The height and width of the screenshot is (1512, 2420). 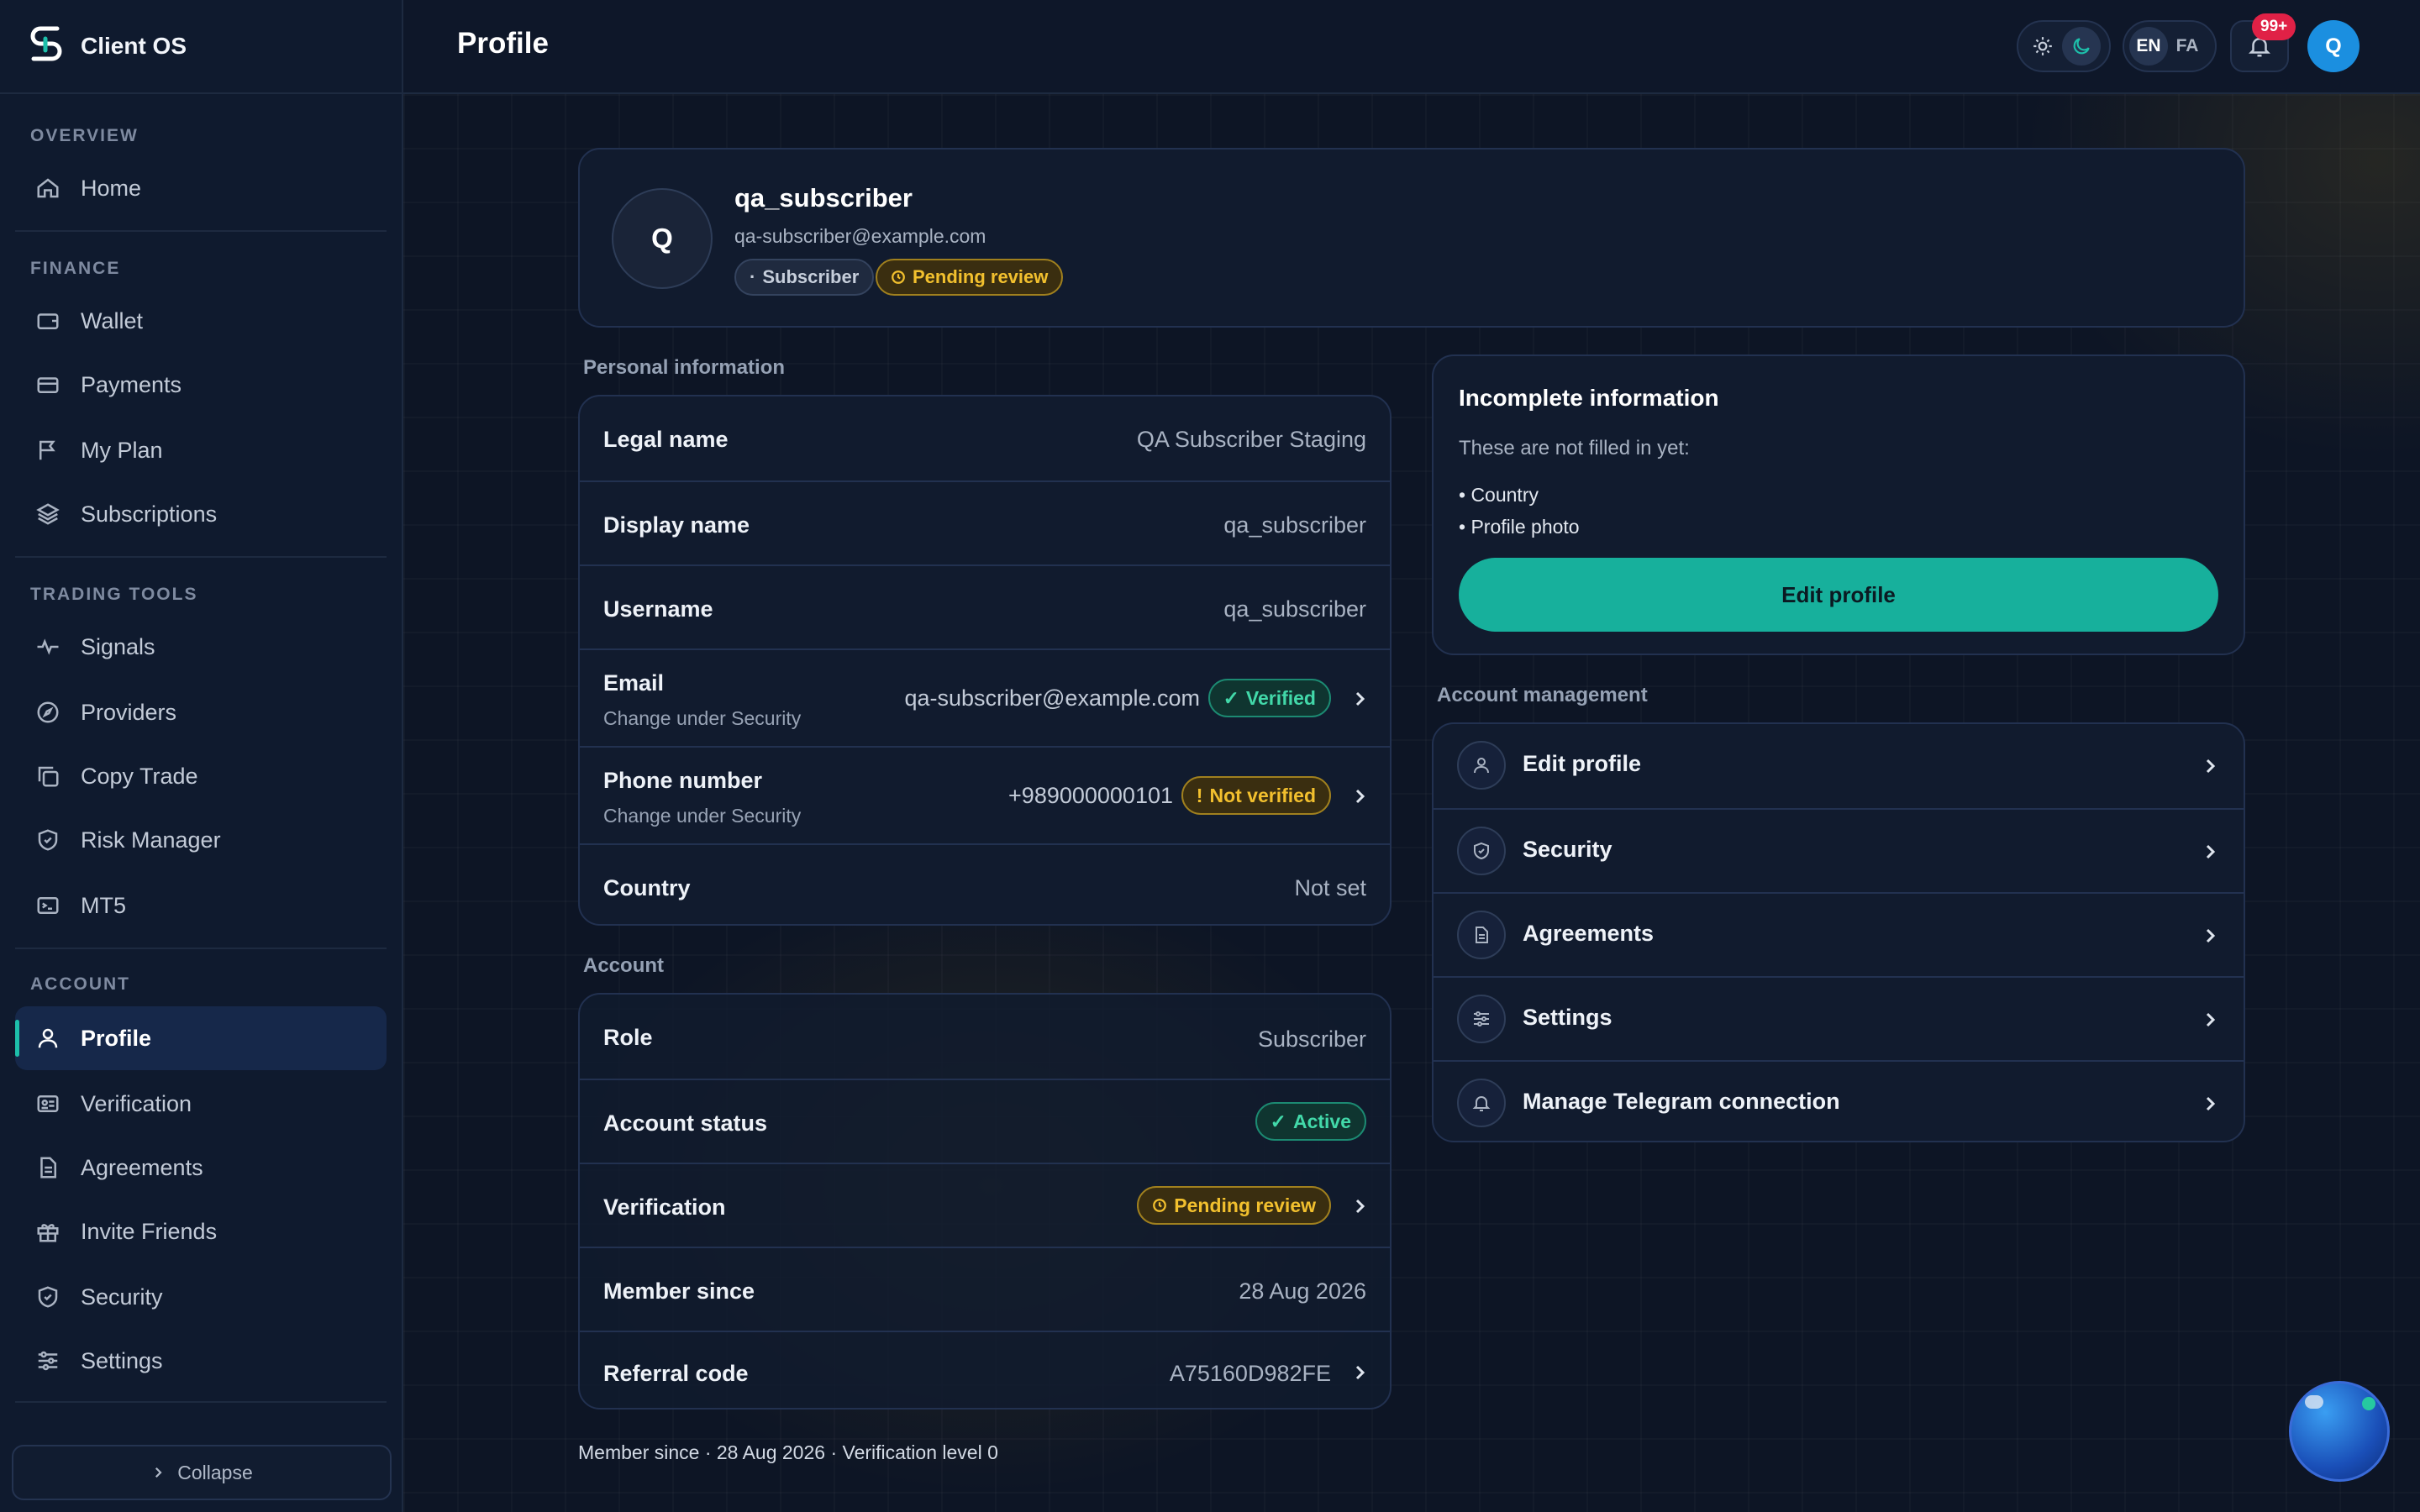 What do you see at coordinates (201, 1038) in the screenshot?
I see `sidebar-item-profile: Profile` at bounding box center [201, 1038].